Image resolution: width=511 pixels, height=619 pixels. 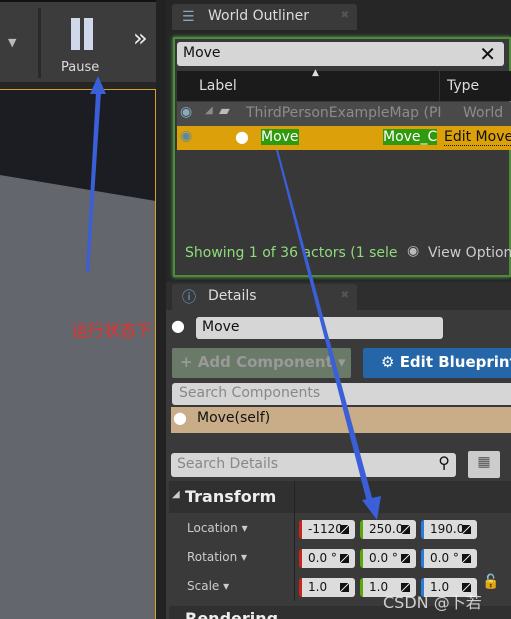 I want to click on rotation-z: 0.0 °, so click(x=449, y=558).